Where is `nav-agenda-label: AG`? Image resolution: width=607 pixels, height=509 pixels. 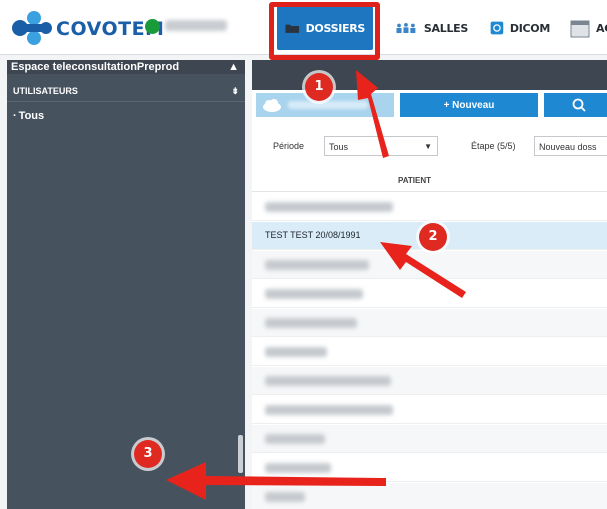
nav-agenda-label: AG is located at coordinates (601, 28).